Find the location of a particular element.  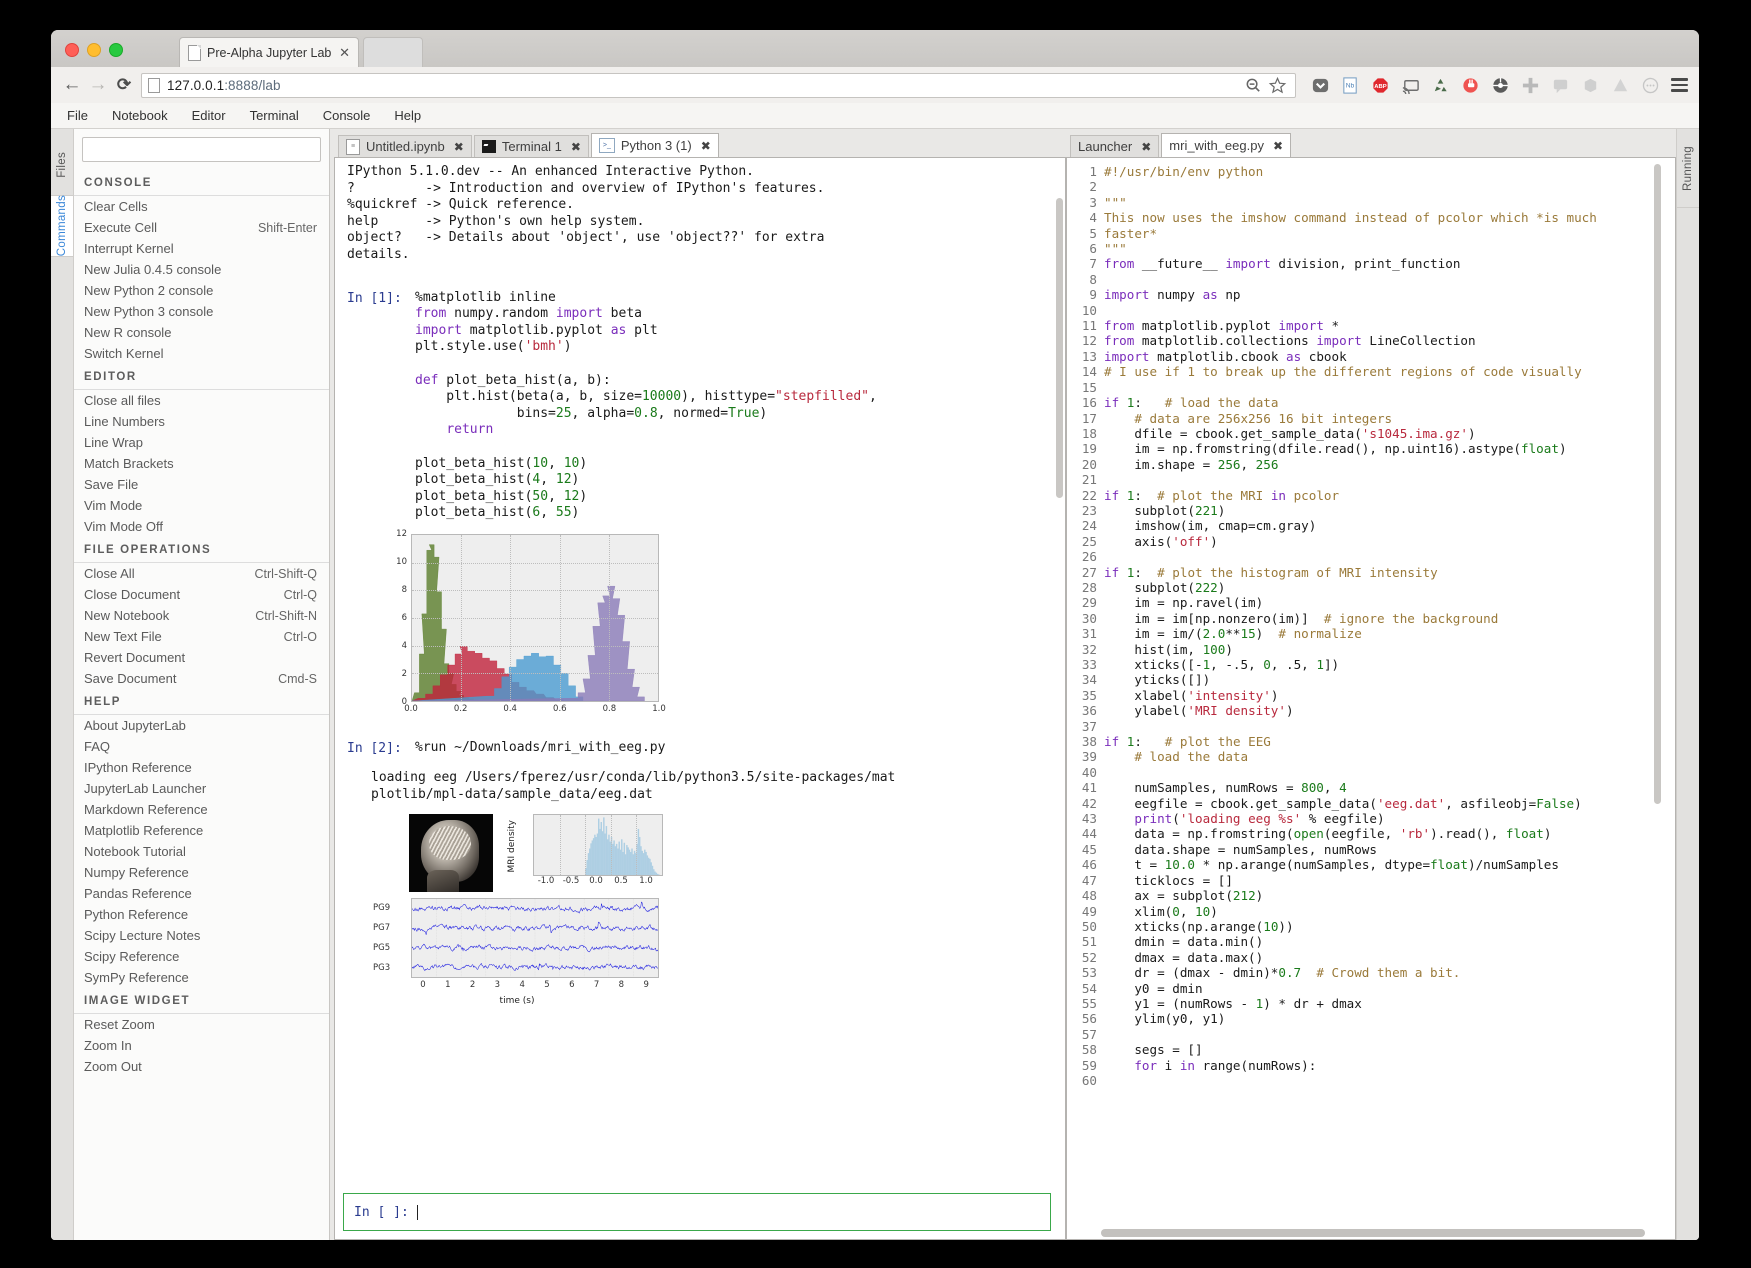

code-line: 41 numSamples, numRows = 800, 4 is located at coordinates (1371, 788).